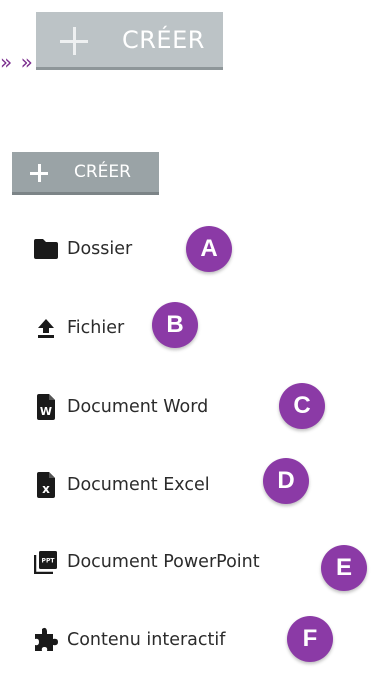 The height and width of the screenshot is (693, 376). Describe the element at coordinates (46, 640) in the screenshot. I see `puzzle-icon` at that location.